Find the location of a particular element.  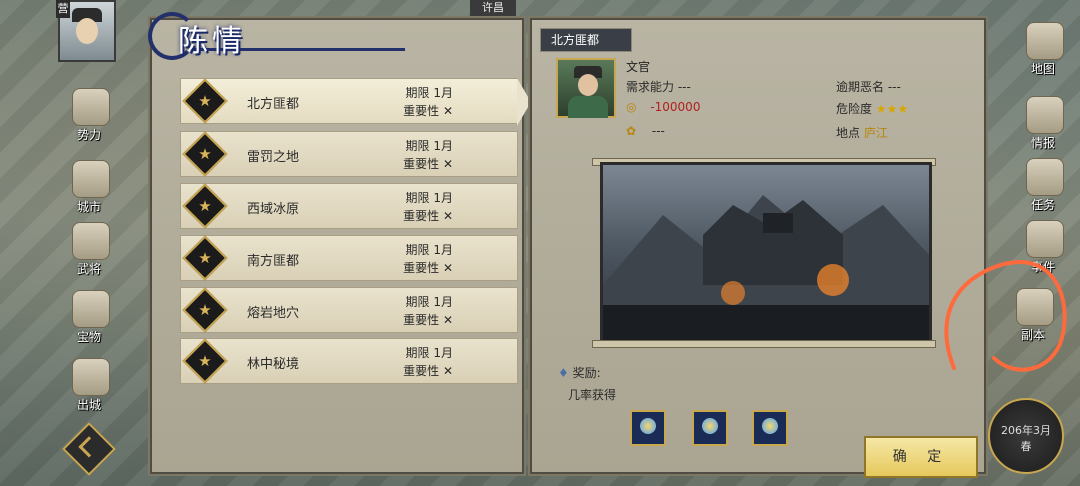

list-item: ★ 熔岩地穴 期限 1月 重要性 ✕ is located at coordinates (349, 310).